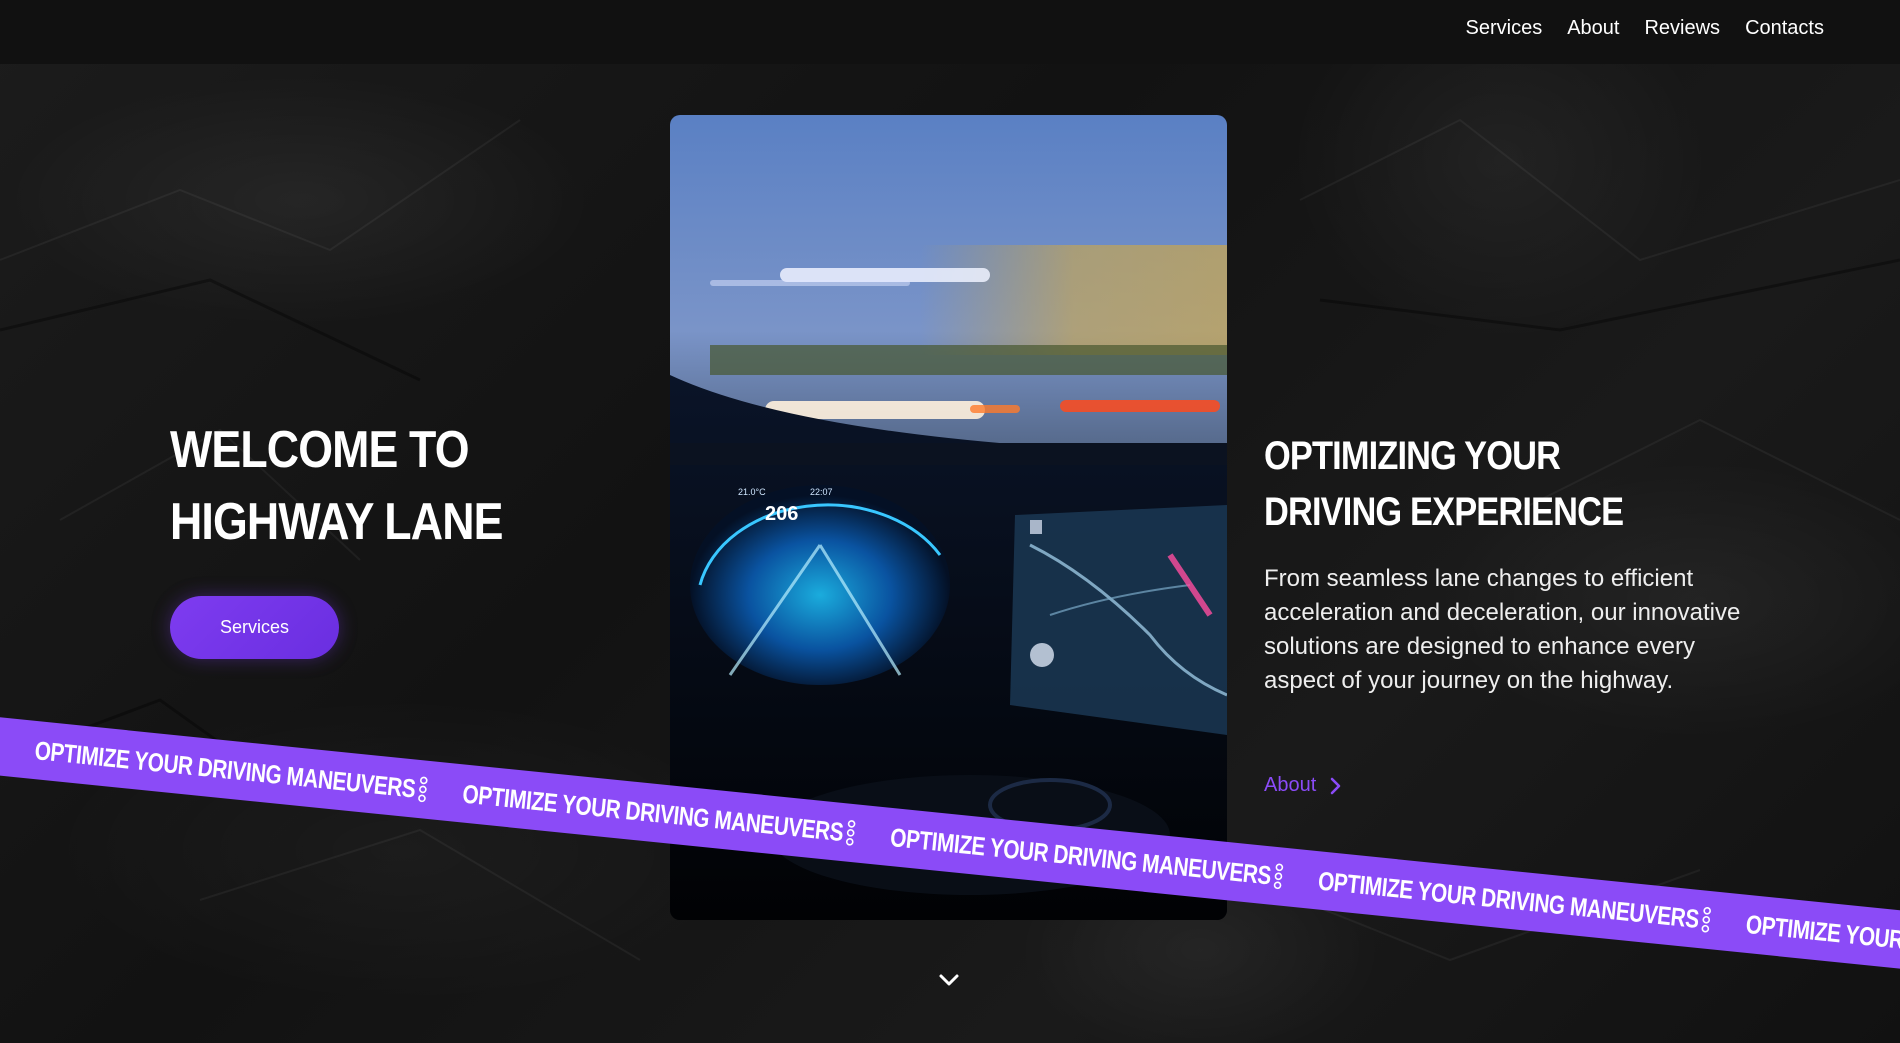 The height and width of the screenshot is (1043, 1900). What do you see at coordinates (1593, 28) in the screenshot?
I see `nav-link-about: About` at bounding box center [1593, 28].